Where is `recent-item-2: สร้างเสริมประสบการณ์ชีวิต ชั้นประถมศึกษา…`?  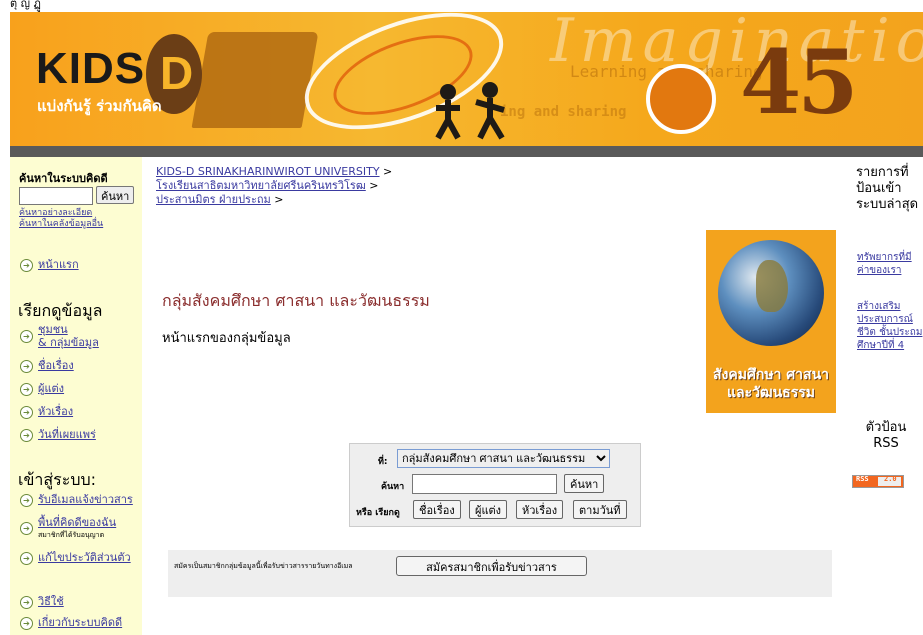
recent-item-2: สร้างเสริมประสบการณ์ชีวิต ชั้นประถมศึกษา… is located at coordinates (890, 326).